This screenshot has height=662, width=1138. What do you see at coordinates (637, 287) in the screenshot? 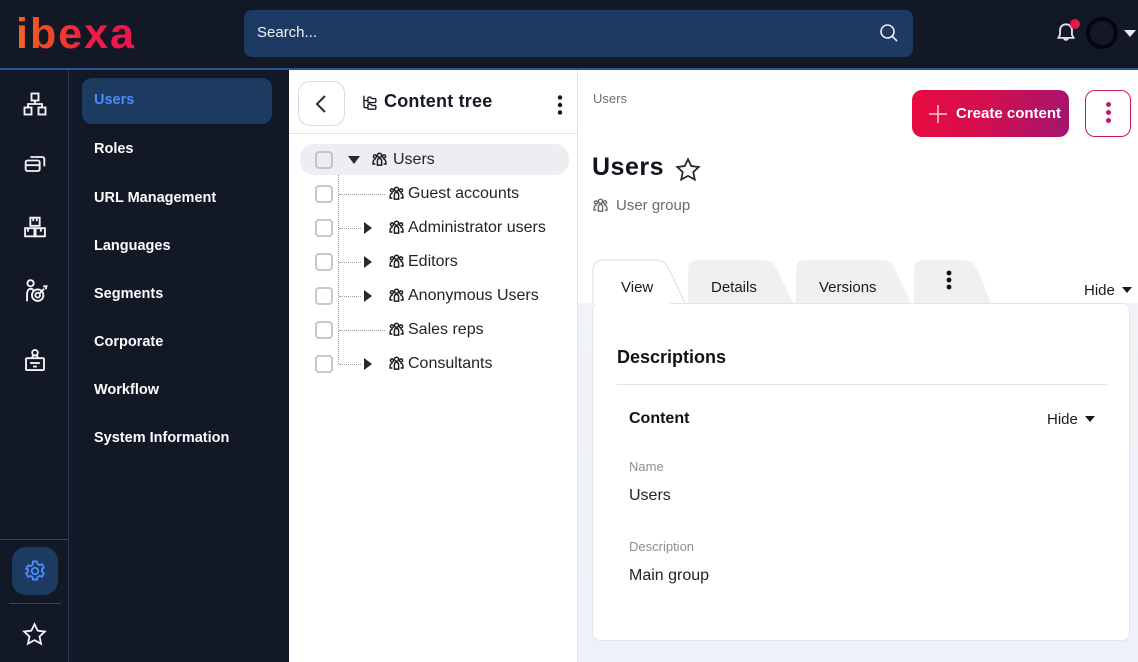
I see `svg-text: View` at bounding box center [637, 287].